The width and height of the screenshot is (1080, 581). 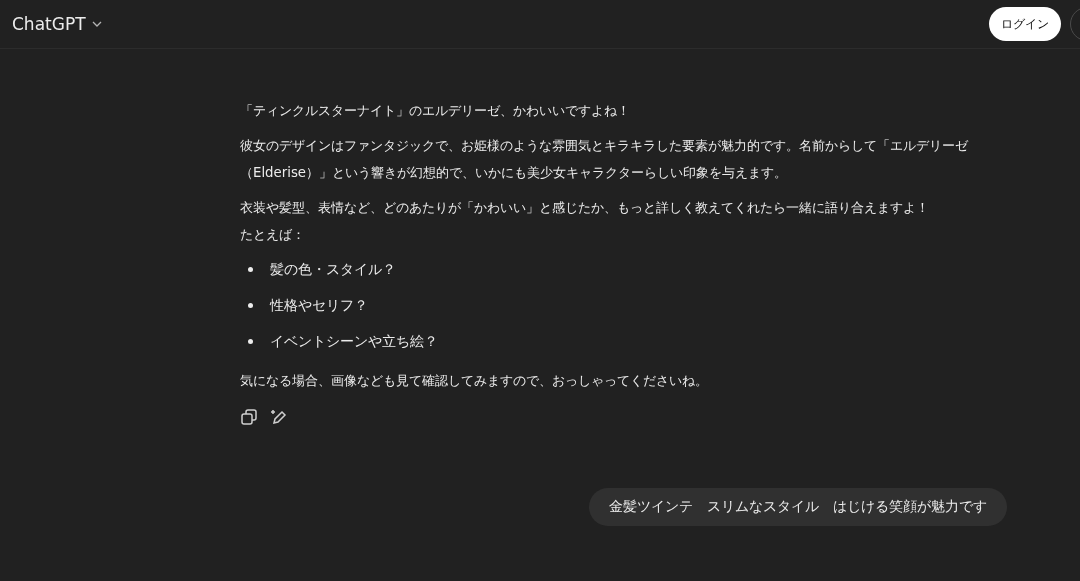 What do you see at coordinates (354, 341) in the screenshot?
I see `list-item: イベントシーンや立ち絵？` at bounding box center [354, 341].